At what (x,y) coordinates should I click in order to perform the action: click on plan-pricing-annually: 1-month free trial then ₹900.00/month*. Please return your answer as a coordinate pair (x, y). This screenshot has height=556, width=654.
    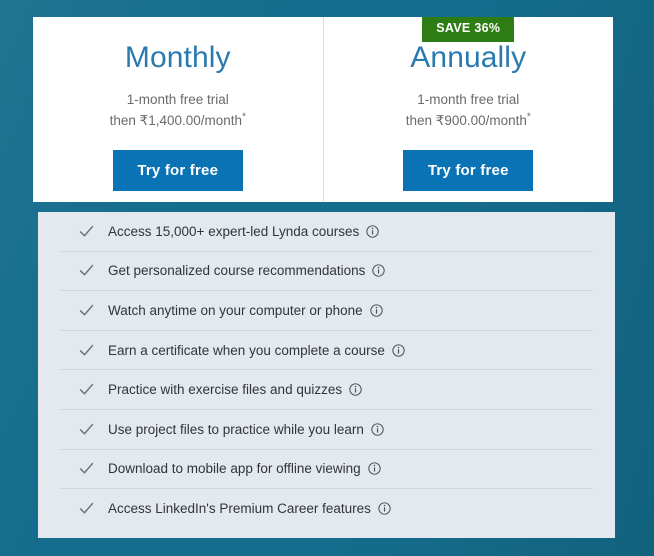
    Looking at the image, I should click on (468, 111).